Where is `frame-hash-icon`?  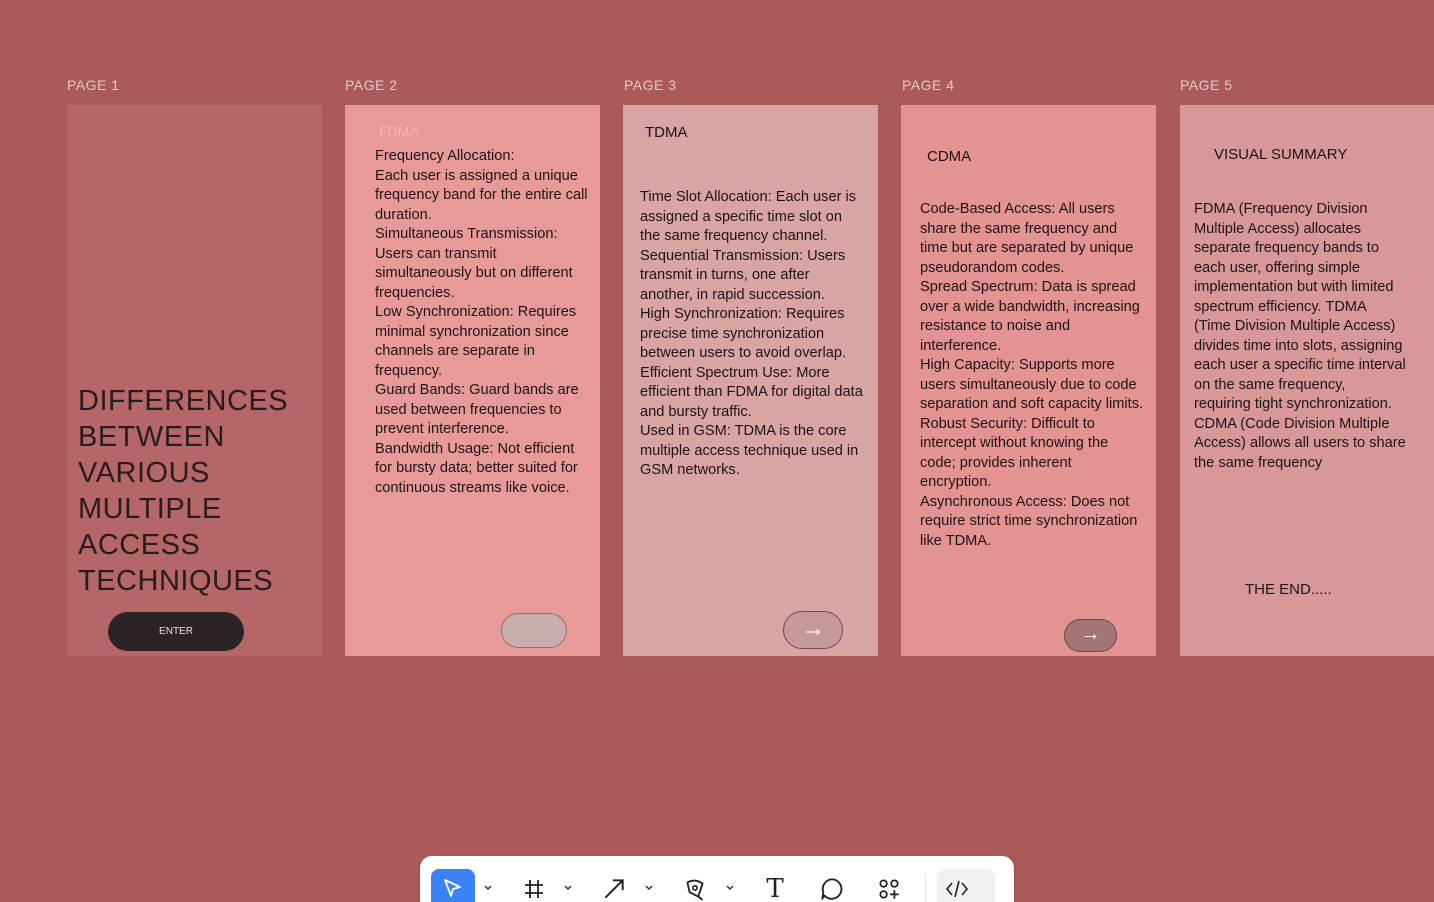 frame-hash-icon is located at coordinates (534, 889).